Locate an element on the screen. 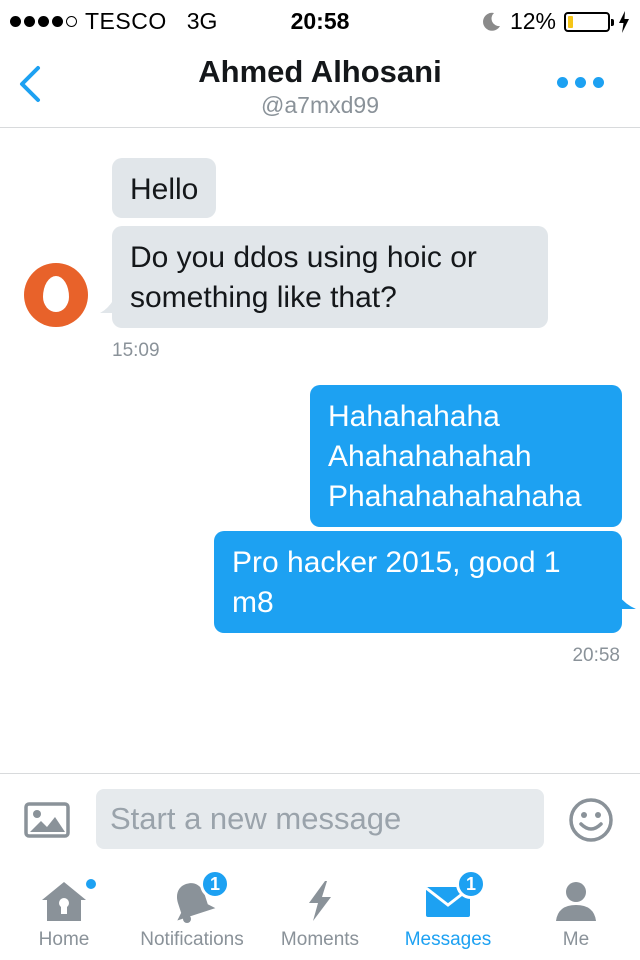 This screenshot has height=960, width=640. message-line: Hahahahaha is located at coordinates (414, 416).